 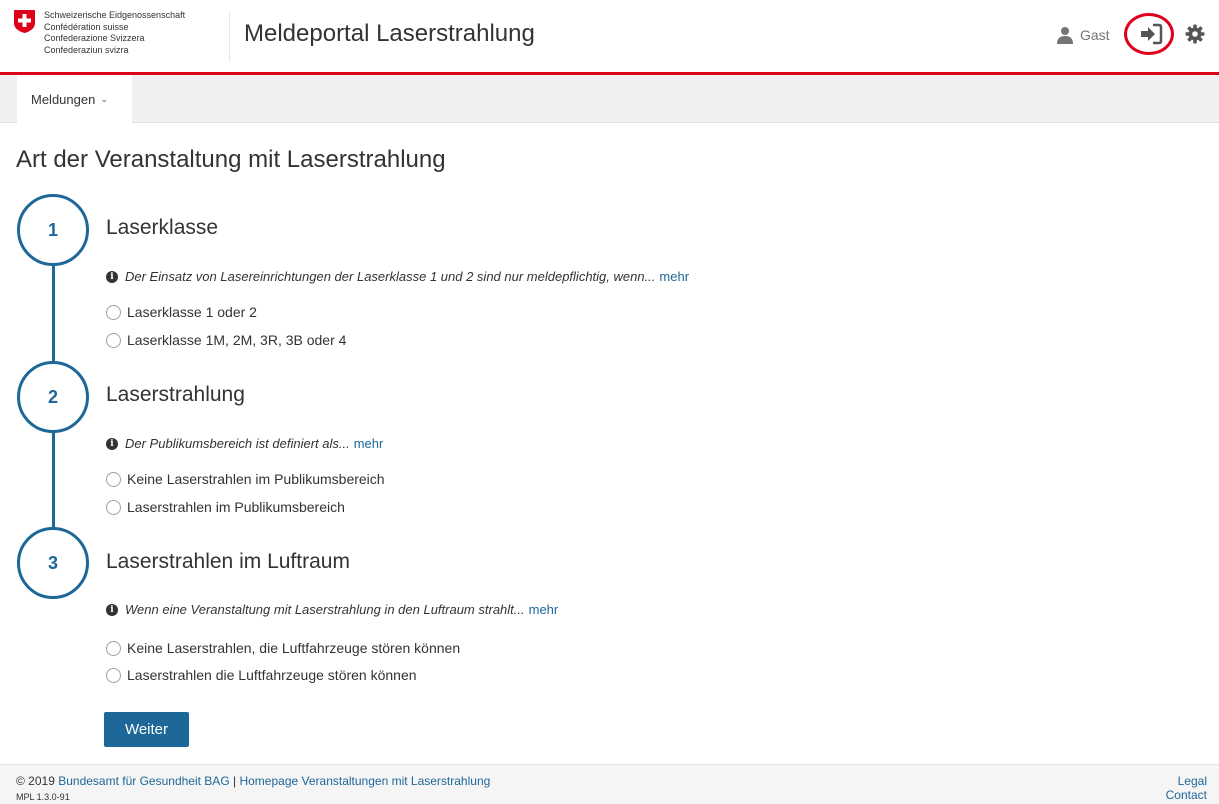 I want to click on copyright-text: © 2019, so click(x=35, y=781).